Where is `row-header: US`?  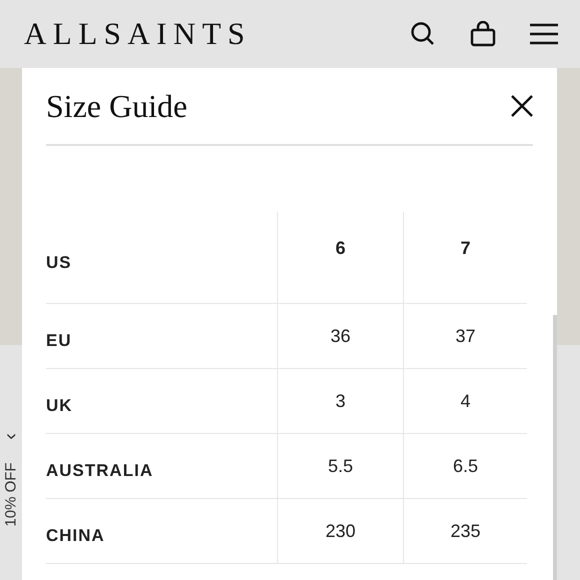 row-header: US is located at coordinates (161, 258).